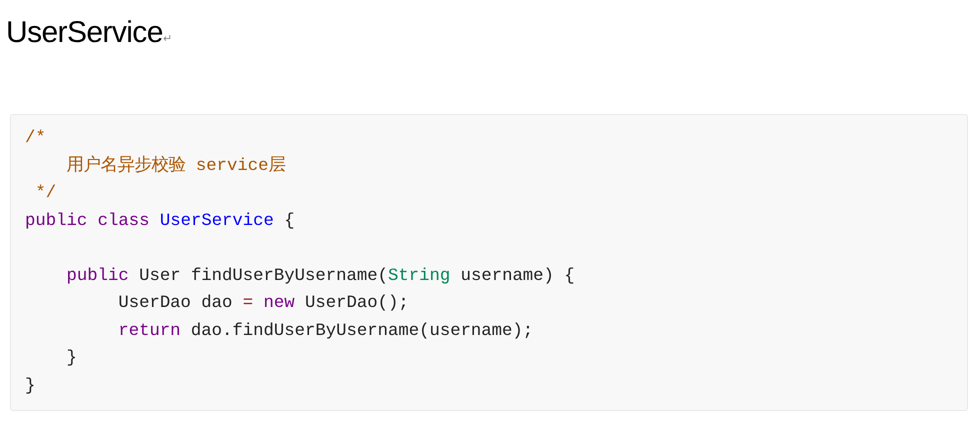 The image size is (972, 430). I want to click on code-line: /*, so click(36, 139).